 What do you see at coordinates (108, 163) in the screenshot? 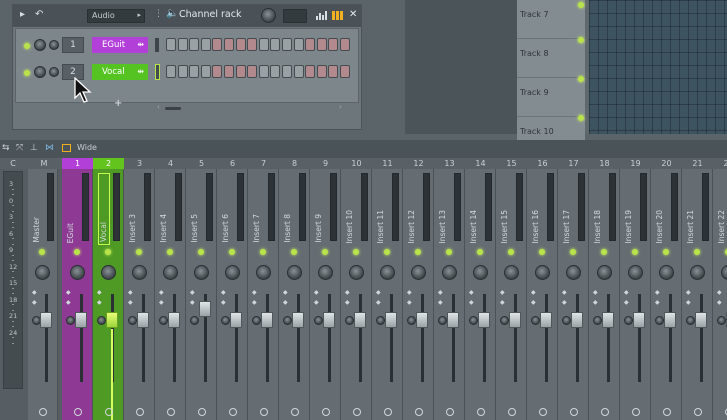
I see `mixer-track-number: 2` at bounding box center [108, 163].